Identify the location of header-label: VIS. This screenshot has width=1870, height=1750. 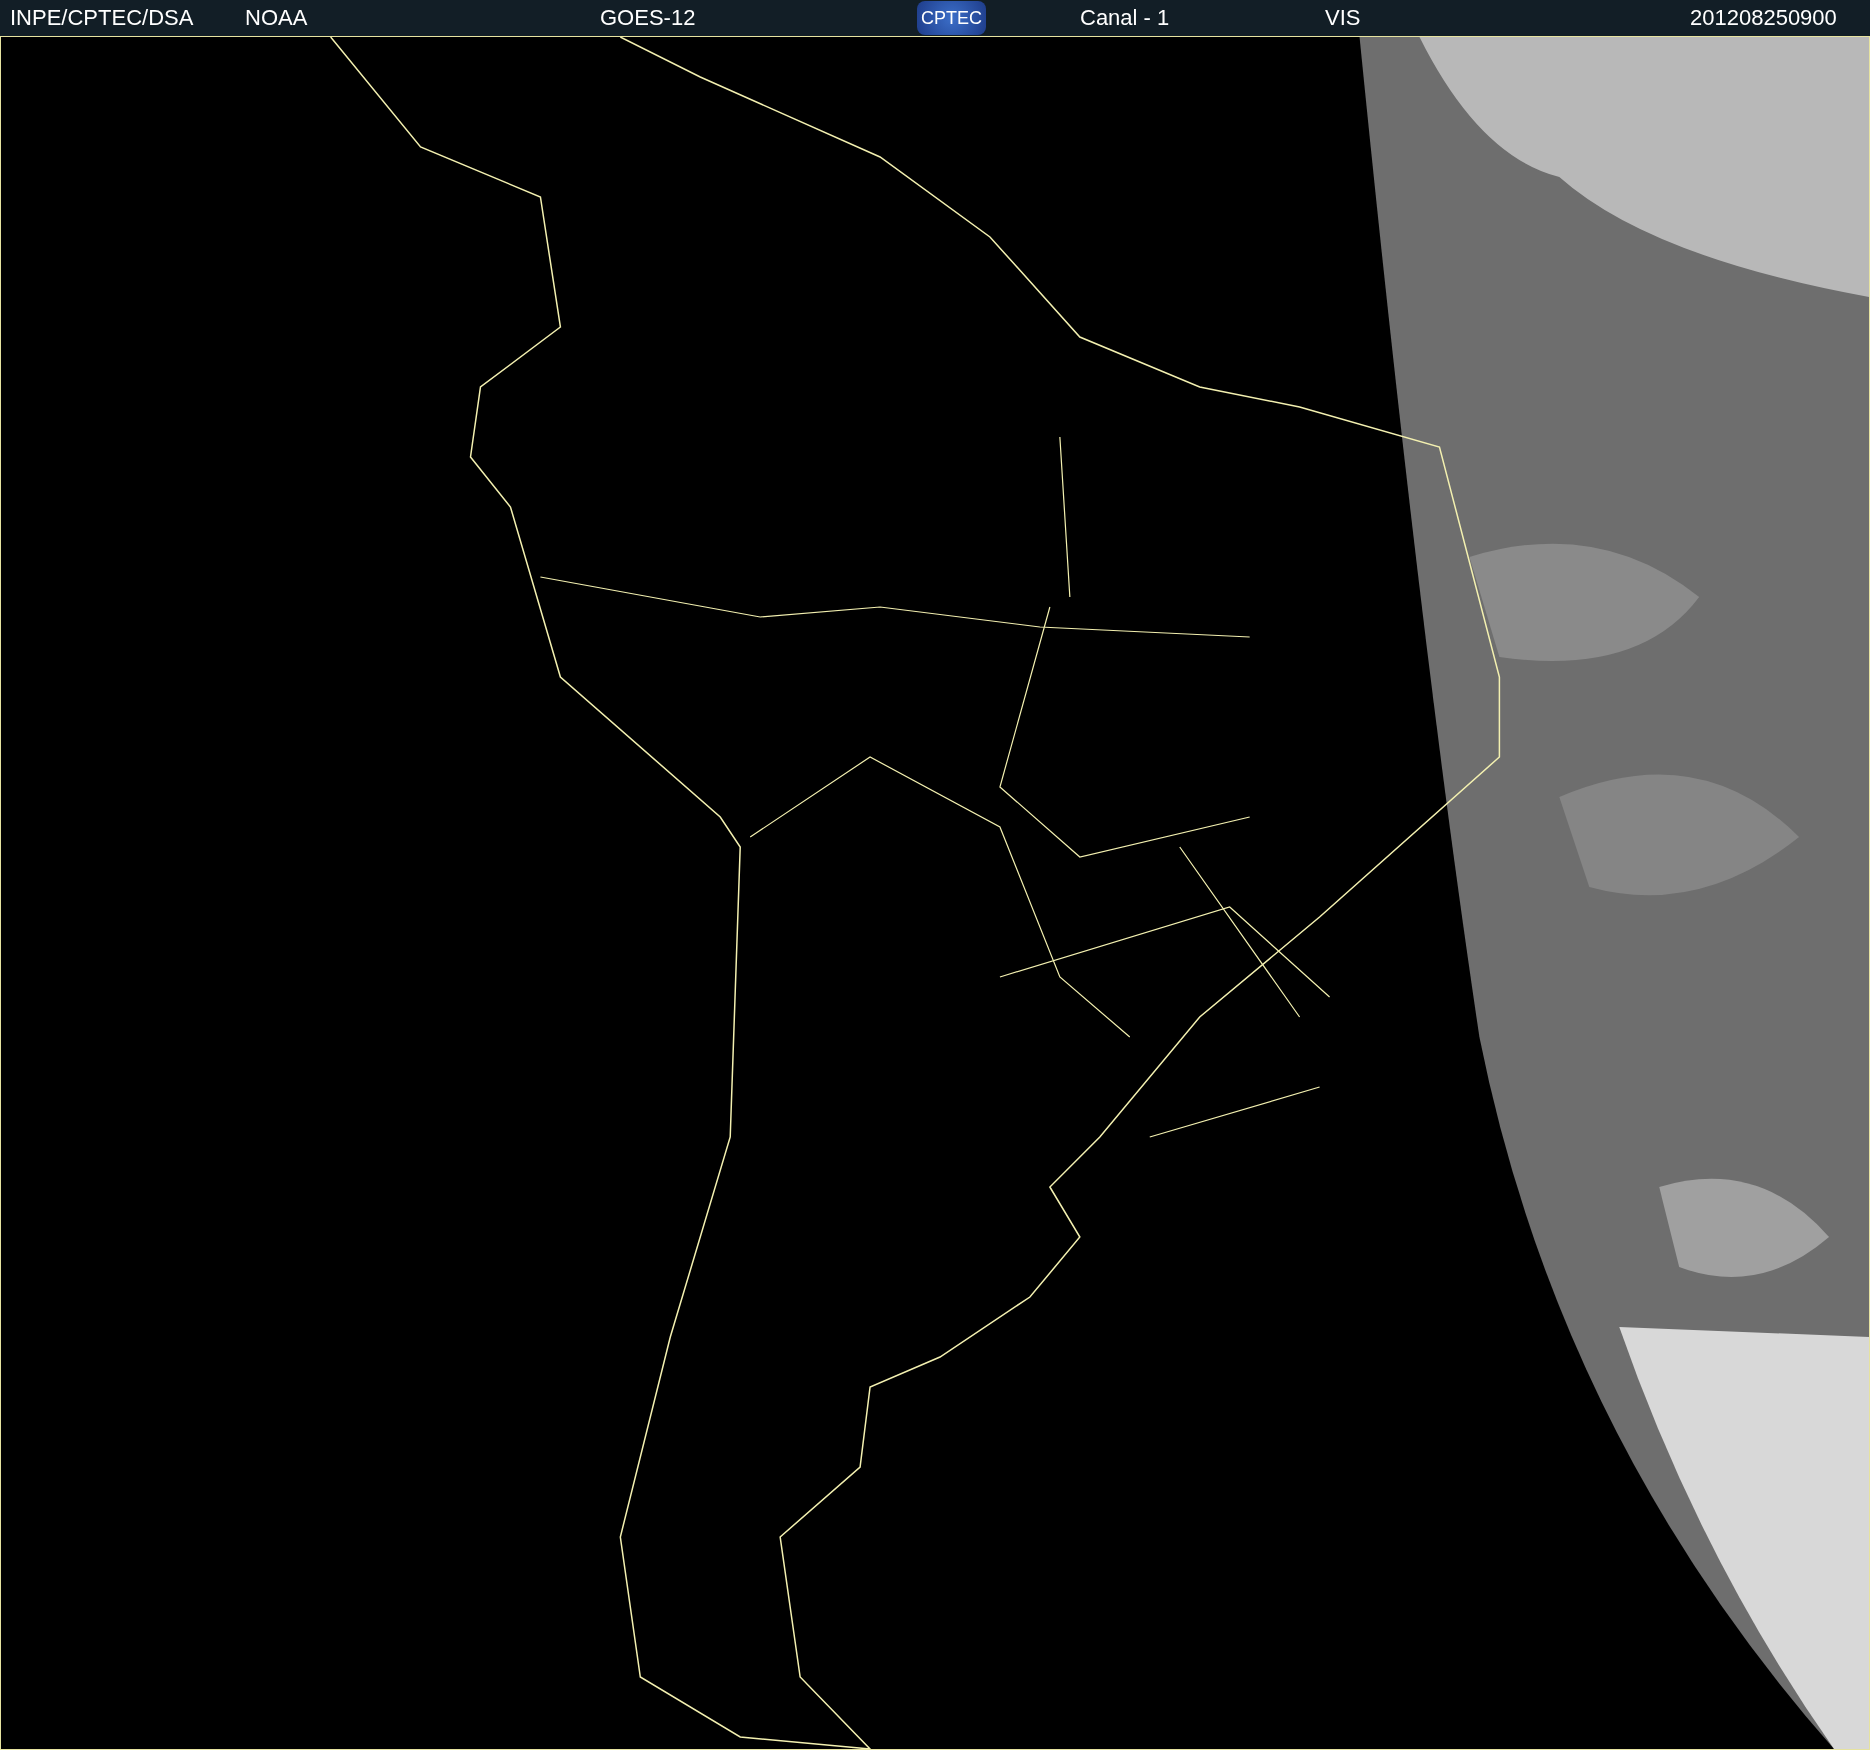
(1343, 18).